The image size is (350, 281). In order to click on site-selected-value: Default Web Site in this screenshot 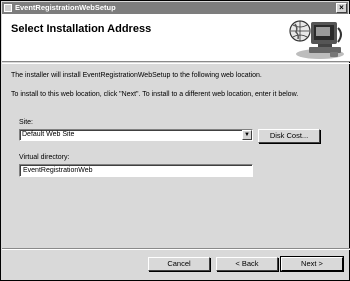, I will do `click(48, 134)`.